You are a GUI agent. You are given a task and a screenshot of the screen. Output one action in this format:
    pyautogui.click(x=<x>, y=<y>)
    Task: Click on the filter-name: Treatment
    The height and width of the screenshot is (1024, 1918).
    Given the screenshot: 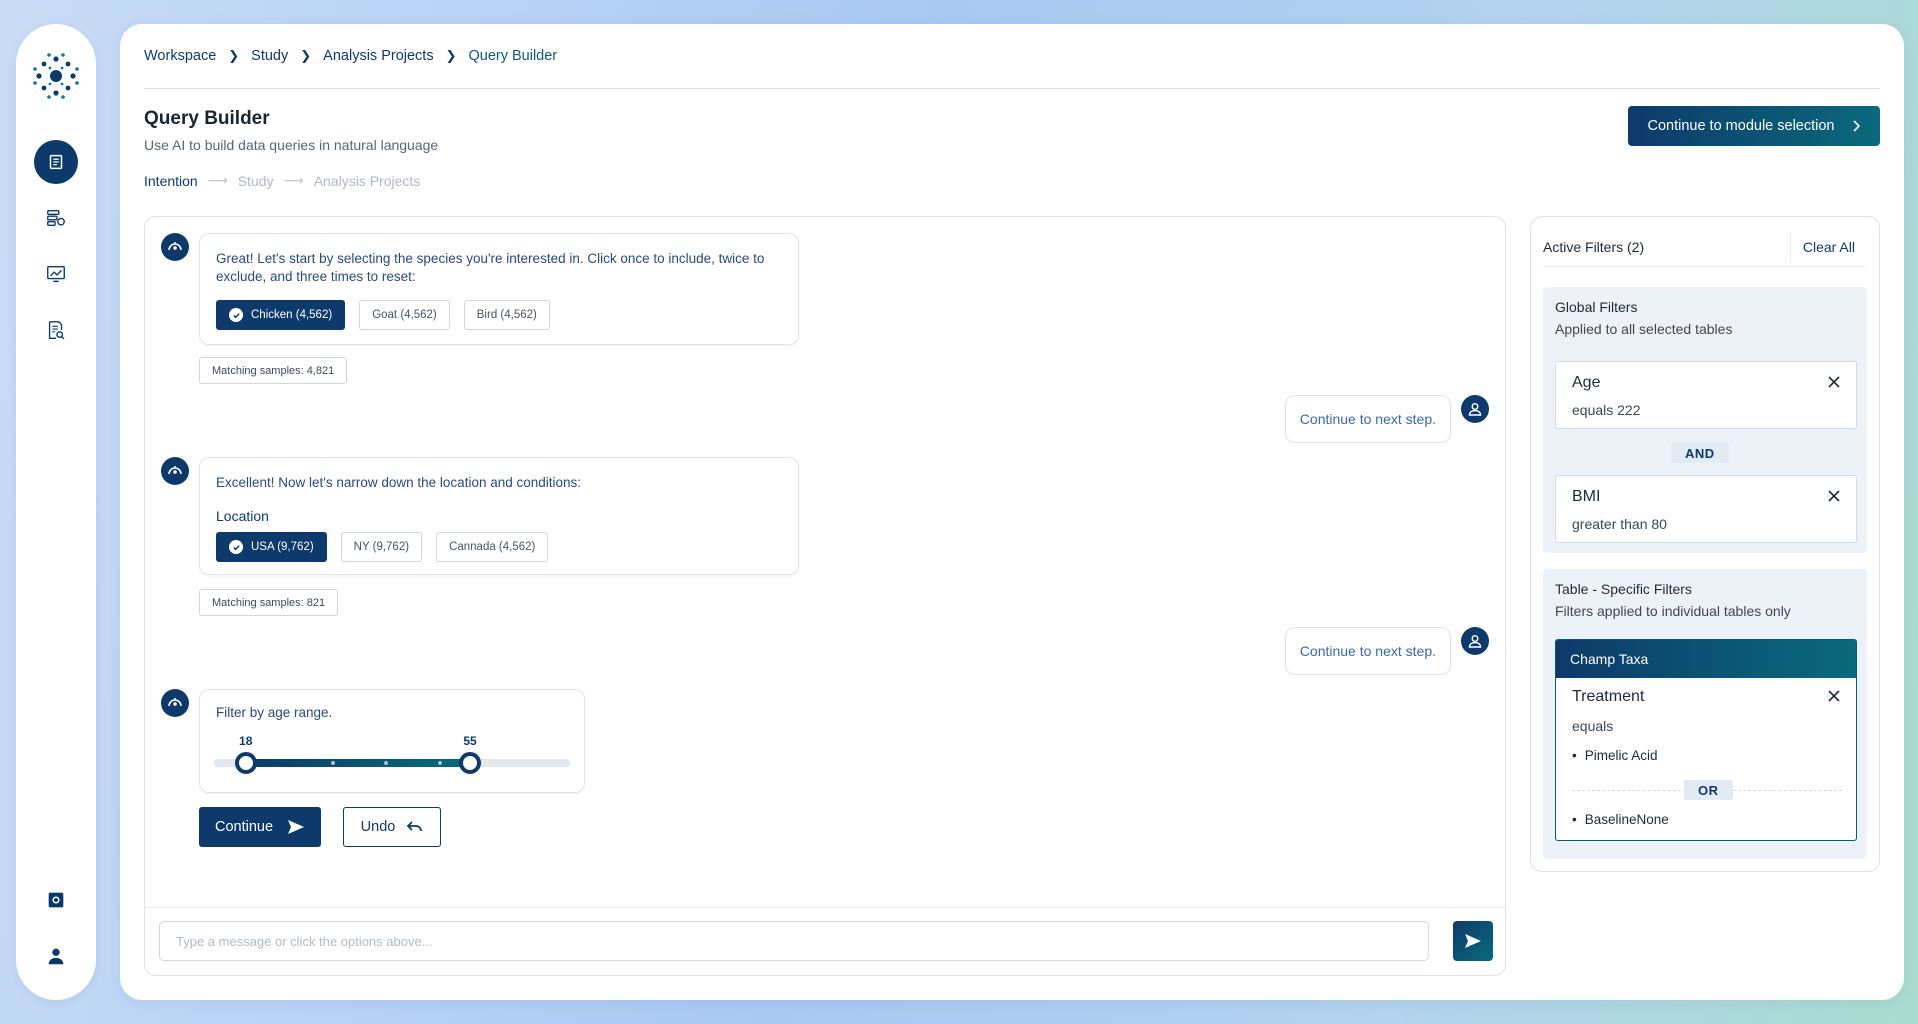 What is the action you would take?
    pyautogui.click(x=1608, y=696)
    